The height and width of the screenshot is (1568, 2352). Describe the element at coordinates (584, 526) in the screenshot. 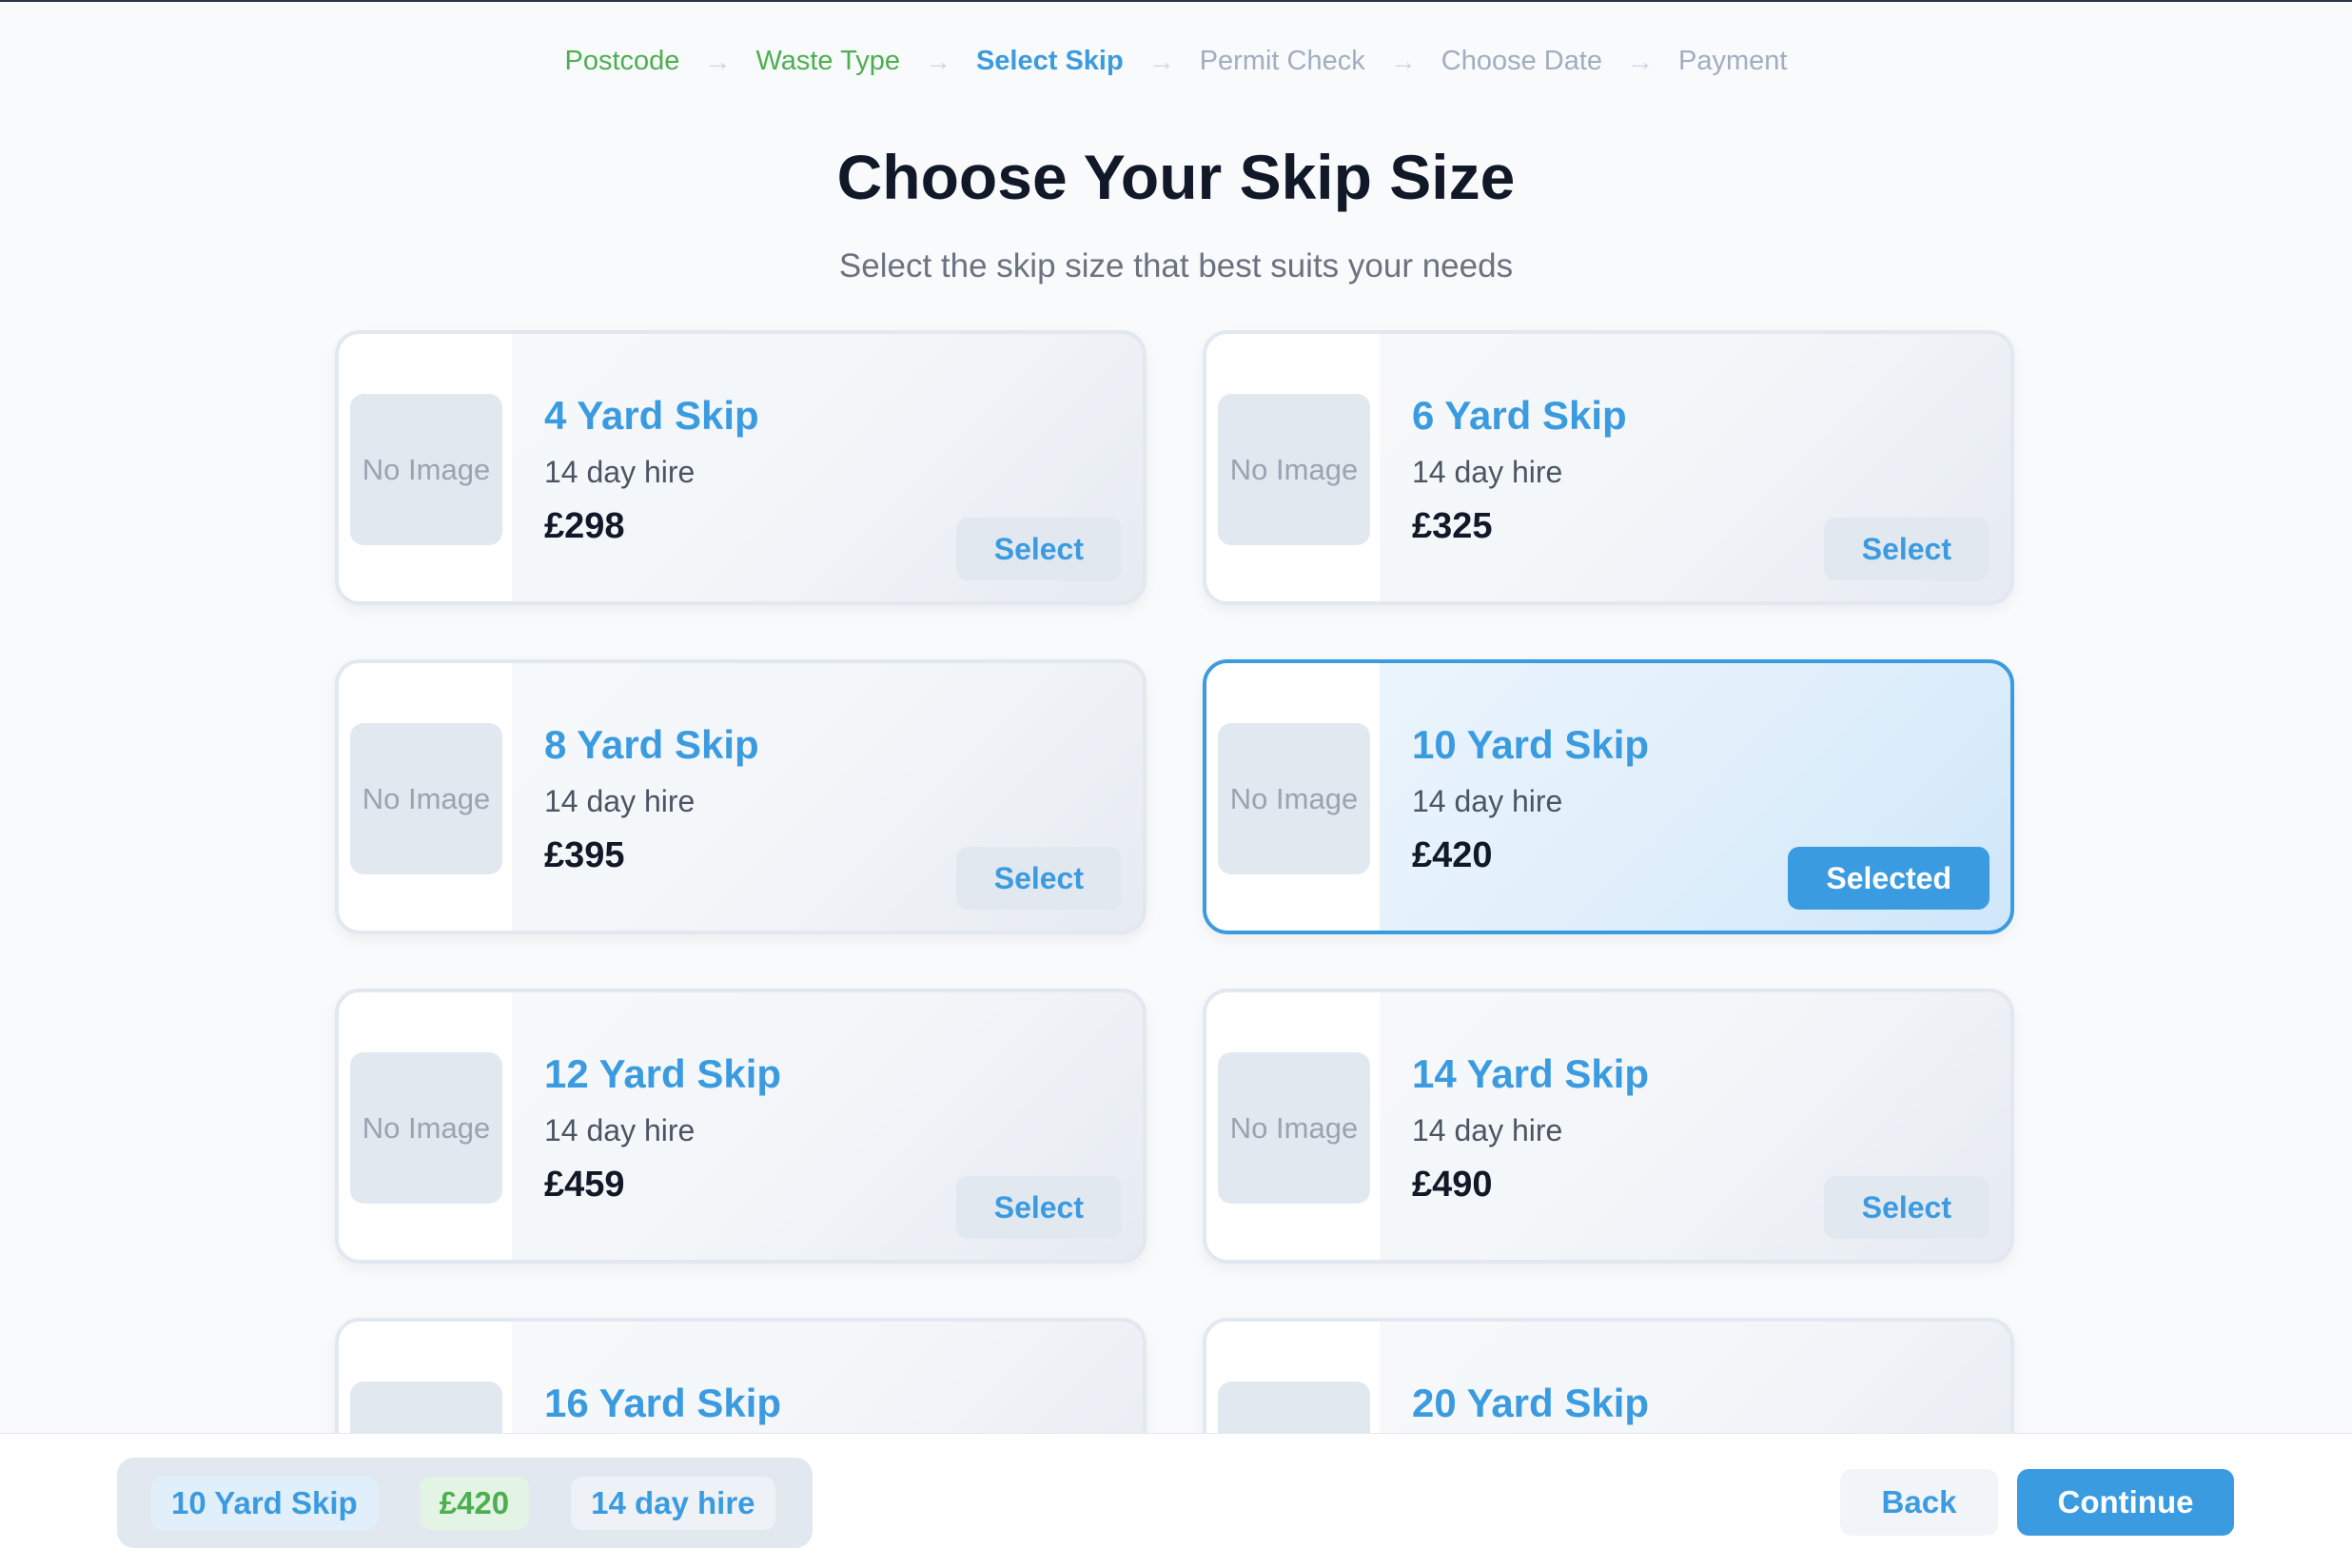

I see `skip-price: £298` at that location.